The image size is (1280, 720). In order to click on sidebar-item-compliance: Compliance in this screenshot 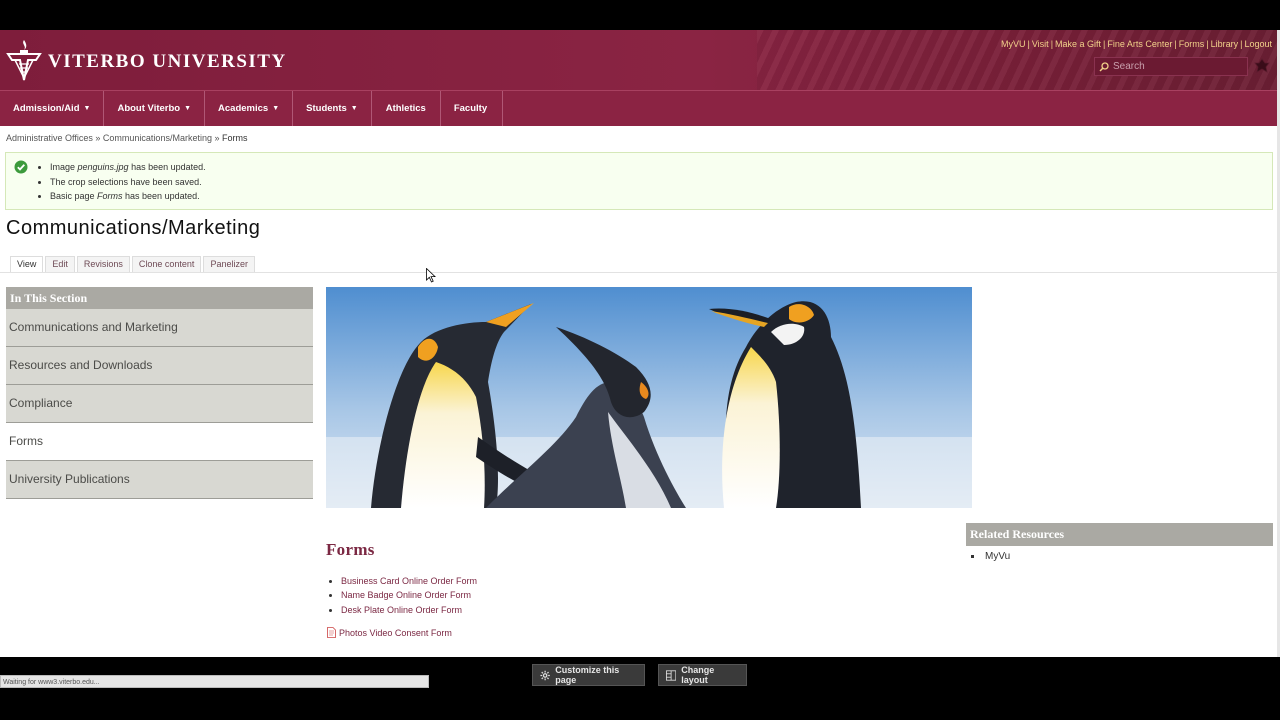, I will do `click(159, 404)`.